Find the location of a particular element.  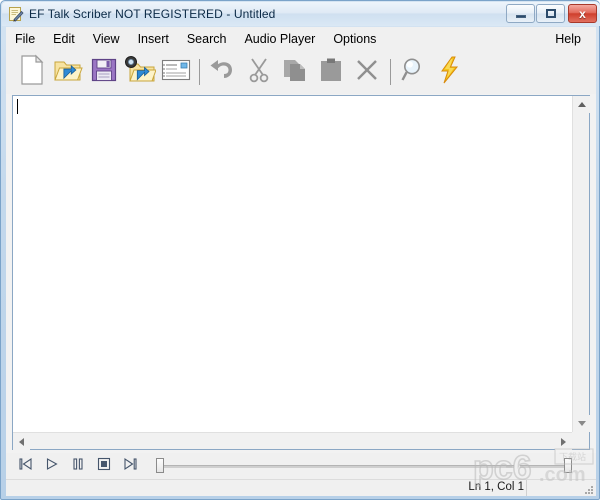

cut-button is located at coordinates (259, 72).